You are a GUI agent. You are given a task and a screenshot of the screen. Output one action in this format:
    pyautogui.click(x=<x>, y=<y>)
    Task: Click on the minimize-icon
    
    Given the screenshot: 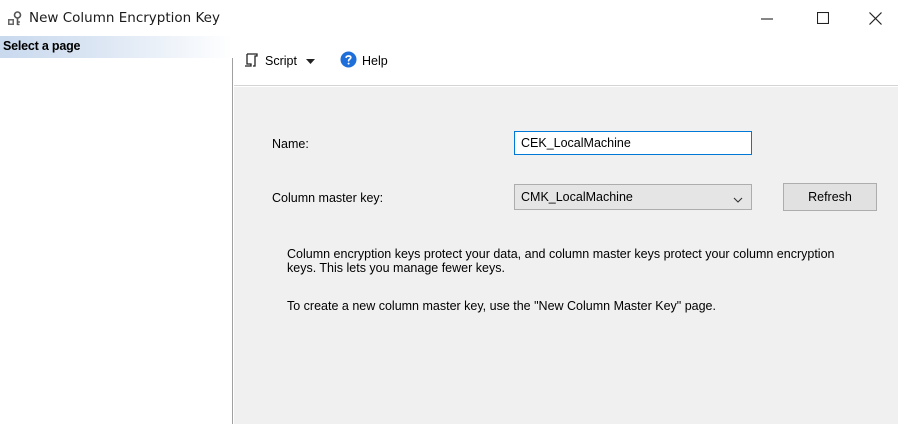 What is the action you would take?
    pyautogui.click(x=767, y=18)
    